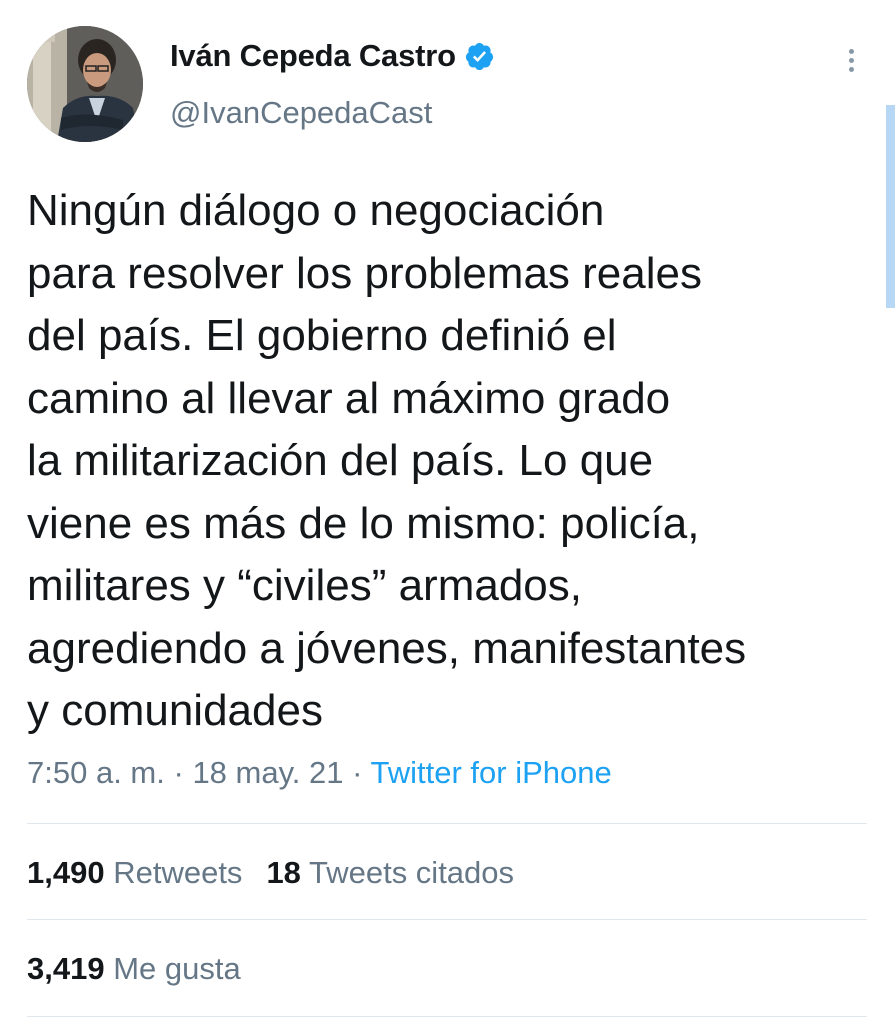  Describe the element at coordinates (411, 872) in the screenshot. I see `quote-tweets-label: Tweets citados` at that location.